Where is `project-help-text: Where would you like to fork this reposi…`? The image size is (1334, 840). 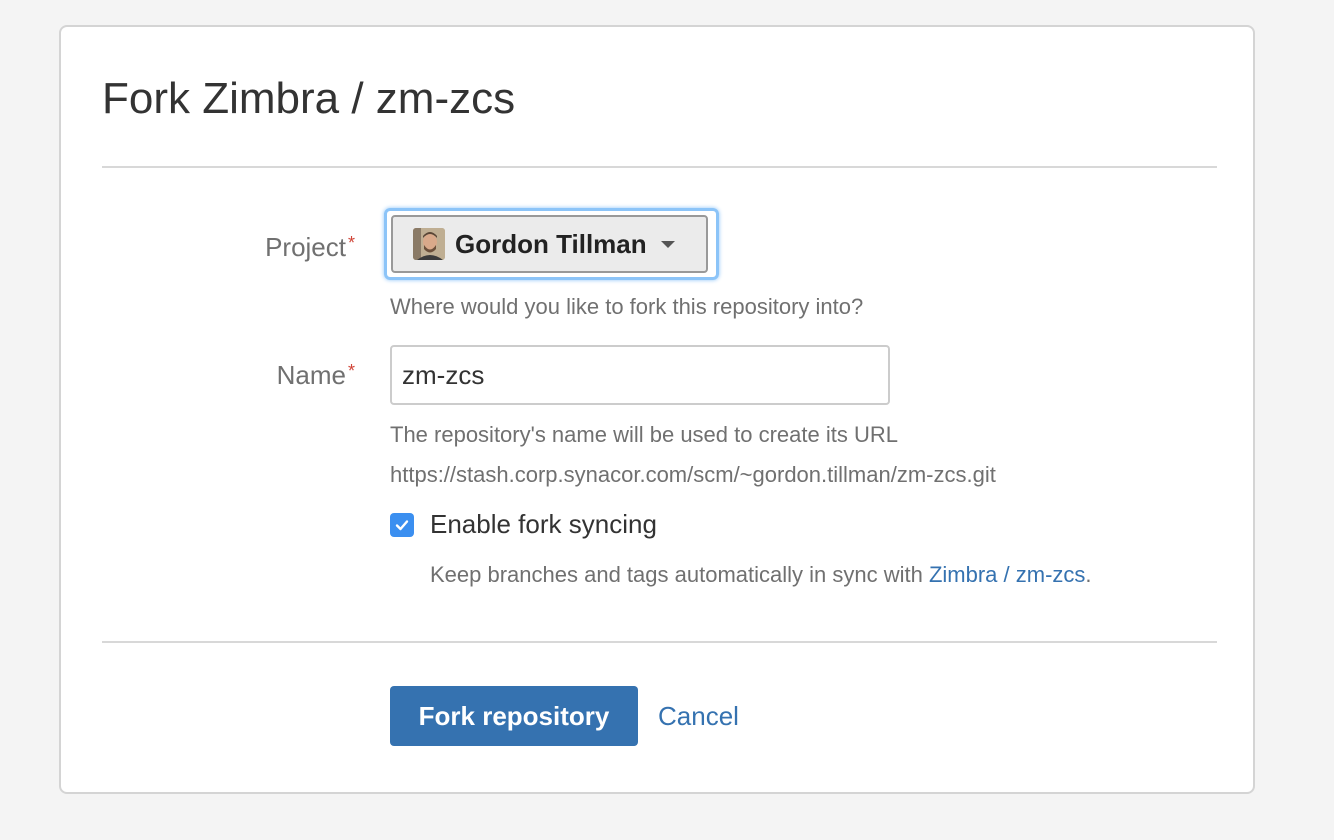
project-help-text: Where would you like to fork this reposi… is located at coordinates (627, 306).